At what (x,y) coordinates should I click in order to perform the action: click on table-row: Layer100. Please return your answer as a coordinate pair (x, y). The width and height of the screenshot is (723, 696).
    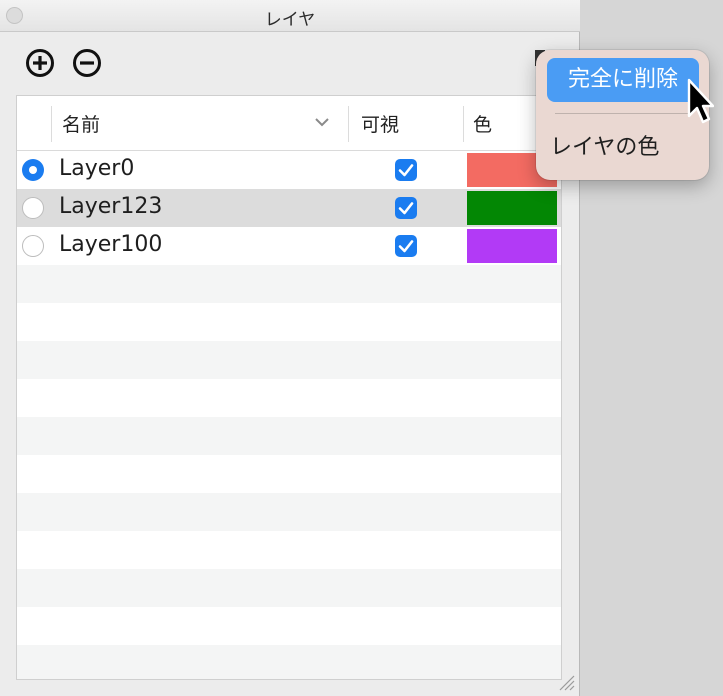
    Looking at the image, I should click on (289, 246).